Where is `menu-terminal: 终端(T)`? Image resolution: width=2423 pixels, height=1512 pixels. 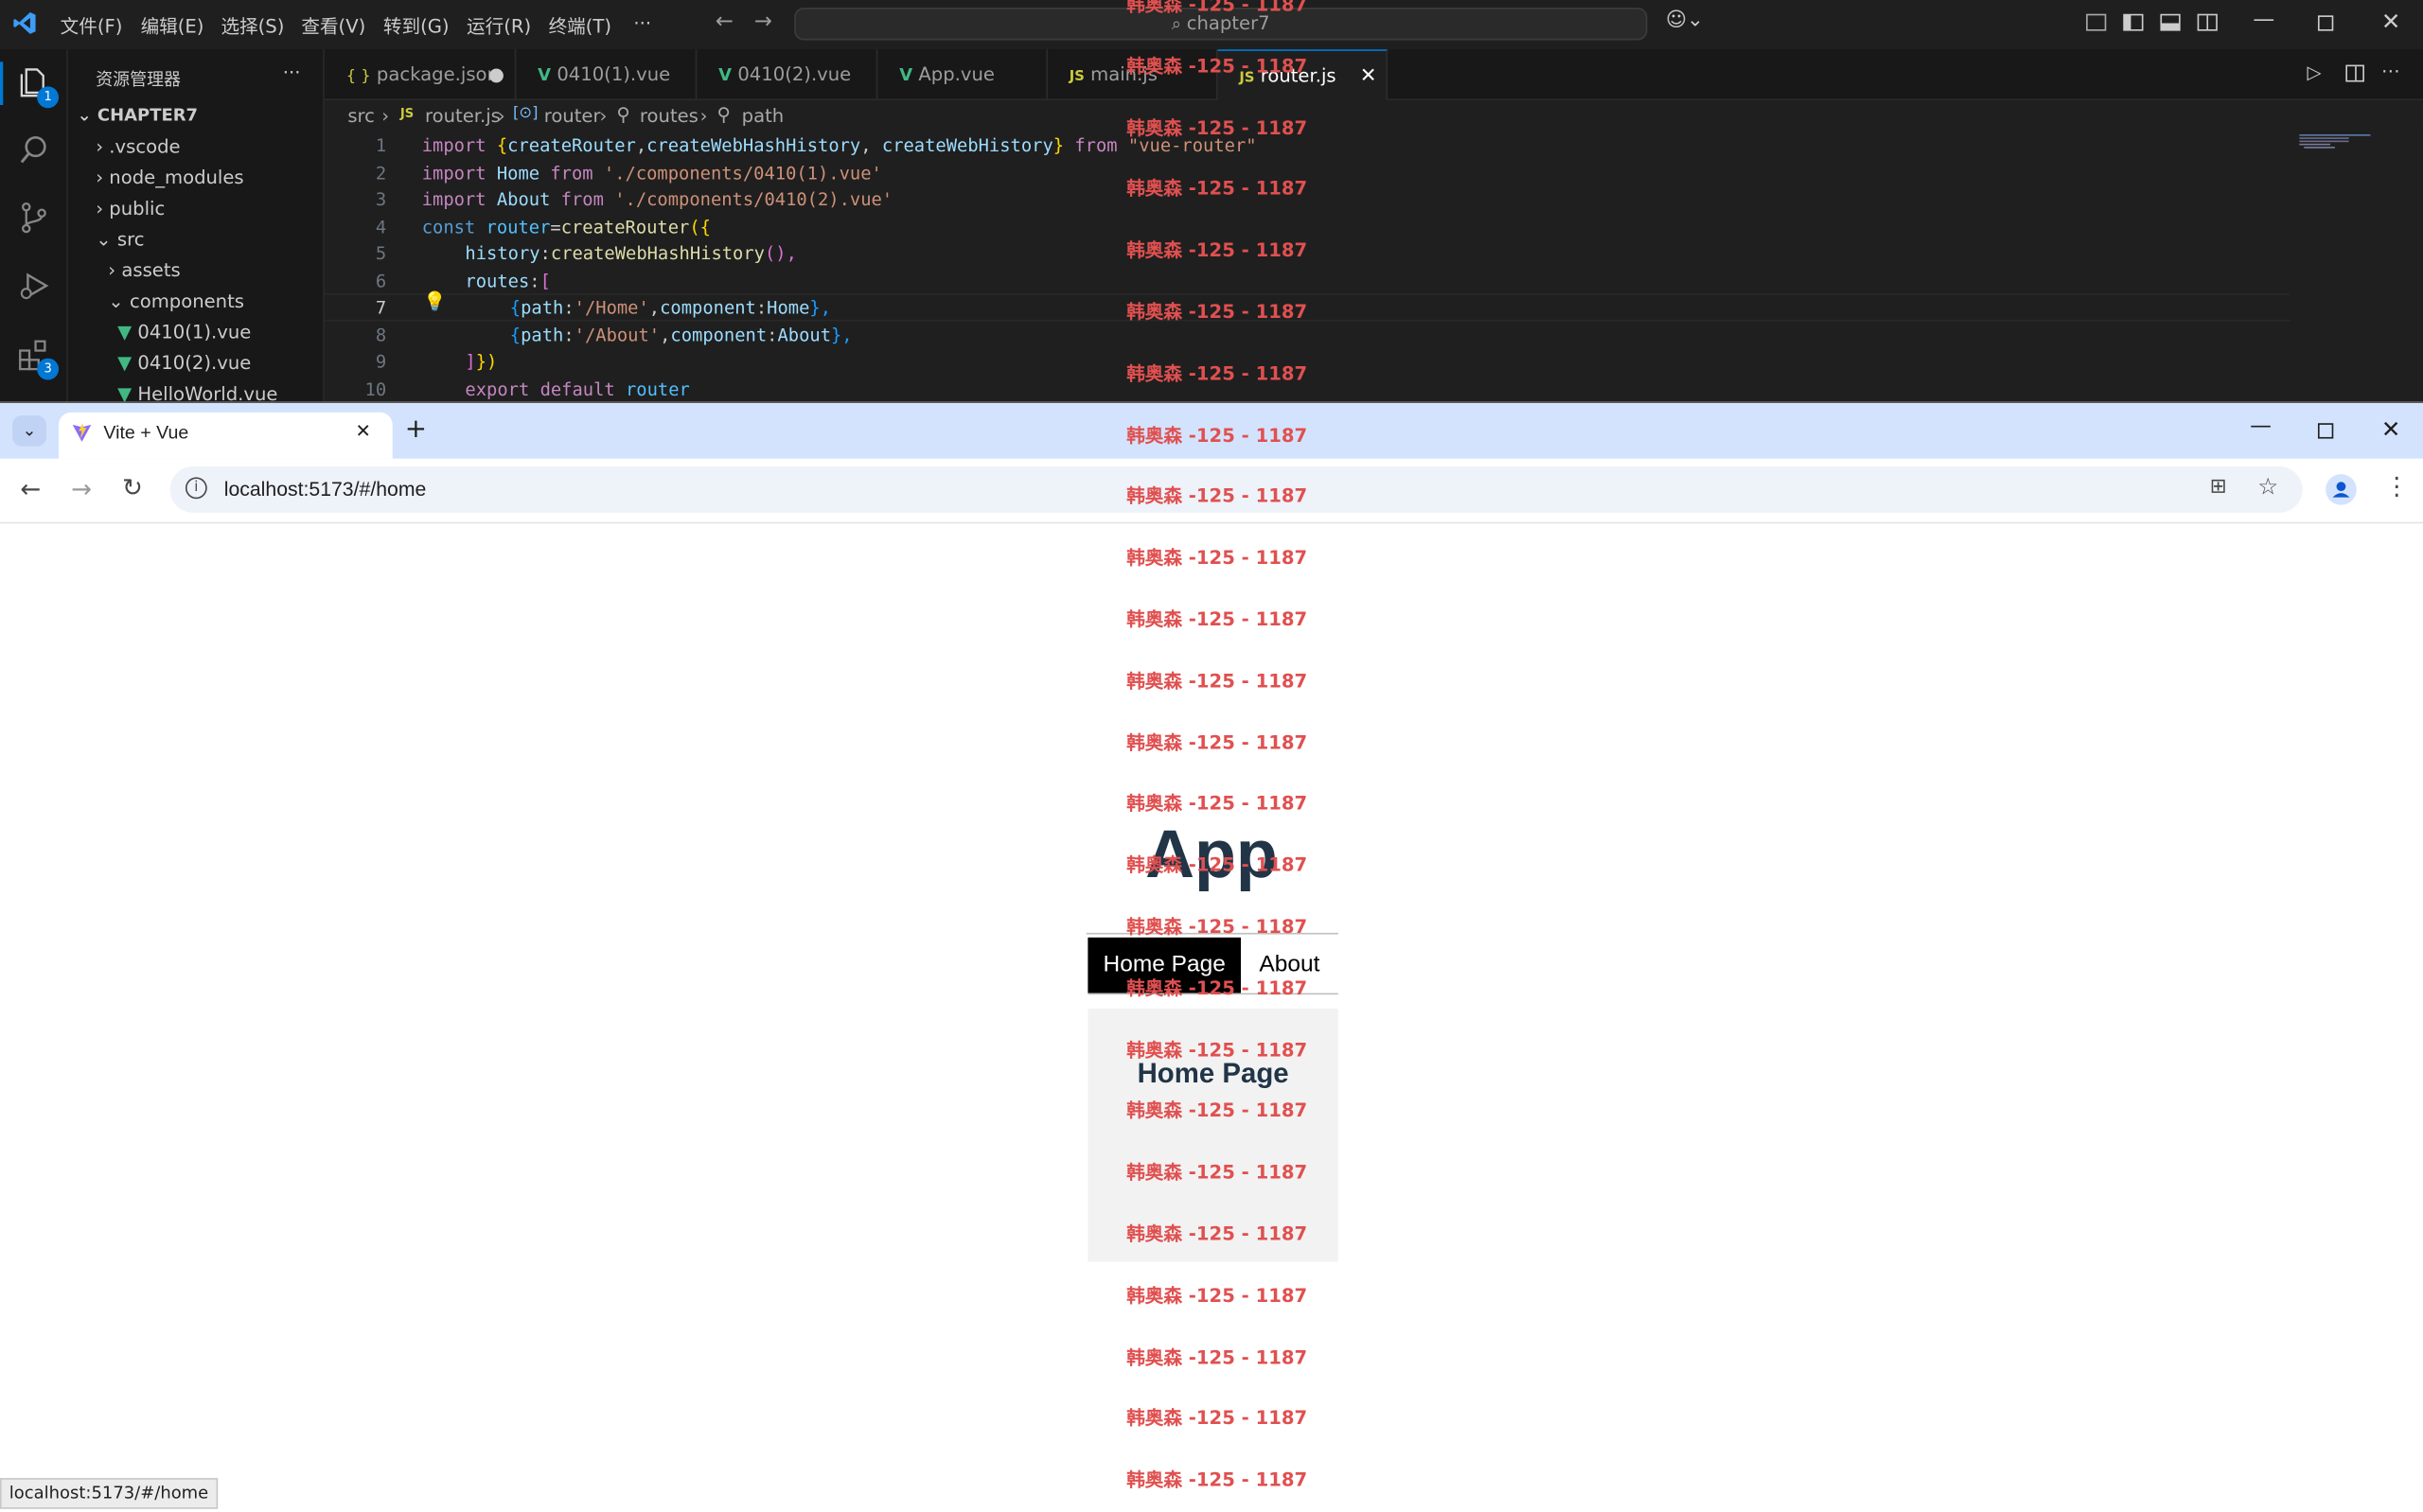
menu-terminal: 终端(T) is located at coordinates (580, 26).